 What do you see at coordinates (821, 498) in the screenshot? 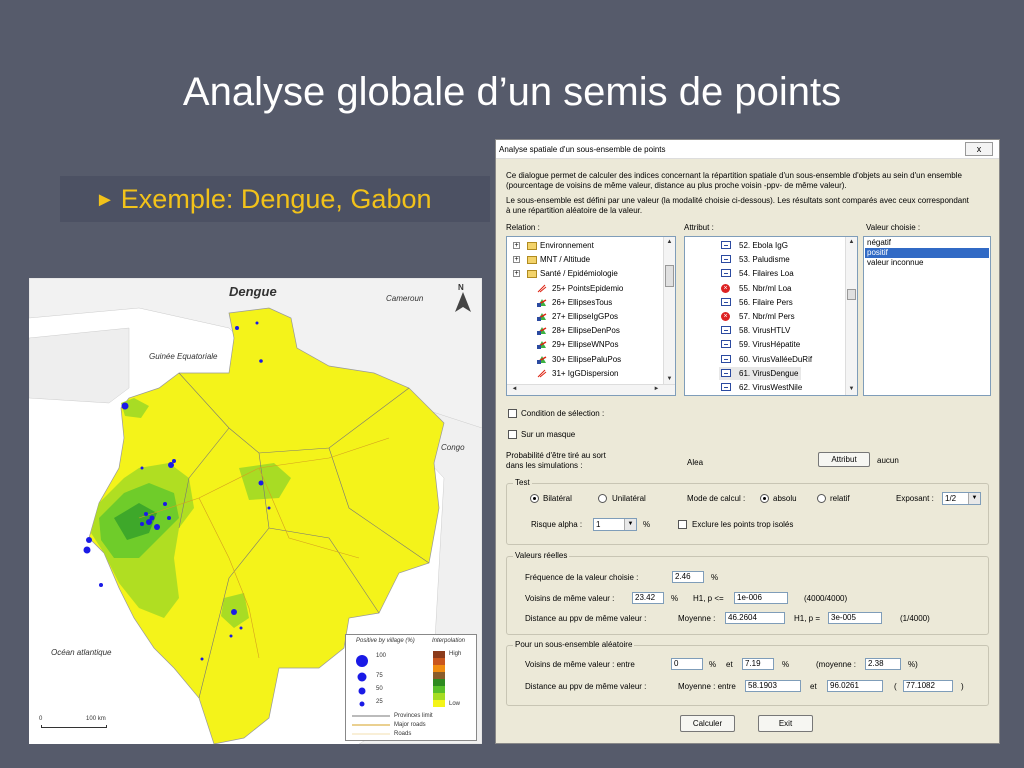
I see `relatif-radio` at bounding box center [821, 498].